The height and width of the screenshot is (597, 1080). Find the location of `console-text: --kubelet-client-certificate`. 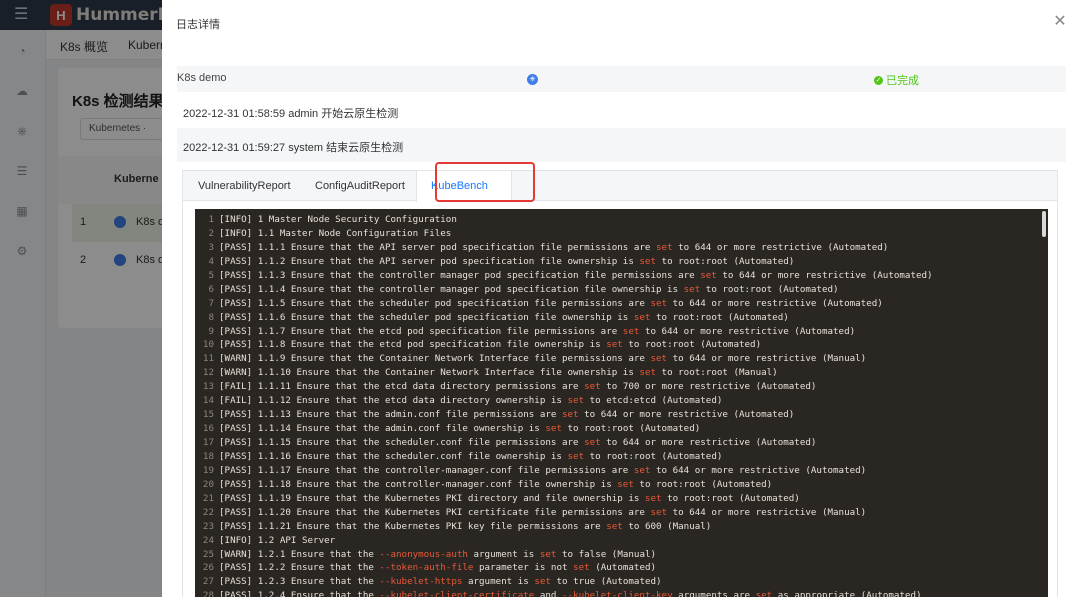

console-text: --kubelet-client-certificate is located at coordinates (457, 593).